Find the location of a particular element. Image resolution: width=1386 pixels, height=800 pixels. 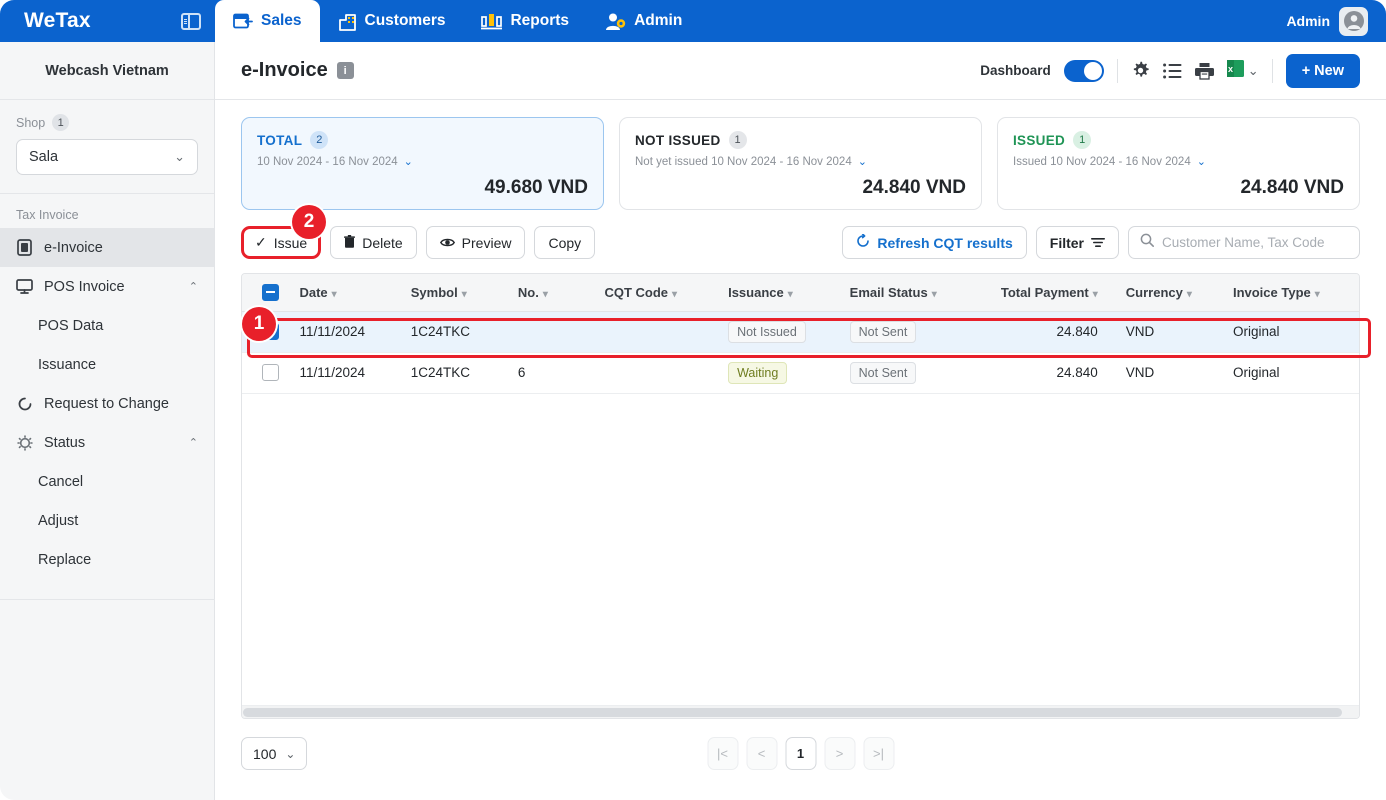

page-header: e-Invoice i Dashboard x ⌄ + New is located at coordinates (800, 71).